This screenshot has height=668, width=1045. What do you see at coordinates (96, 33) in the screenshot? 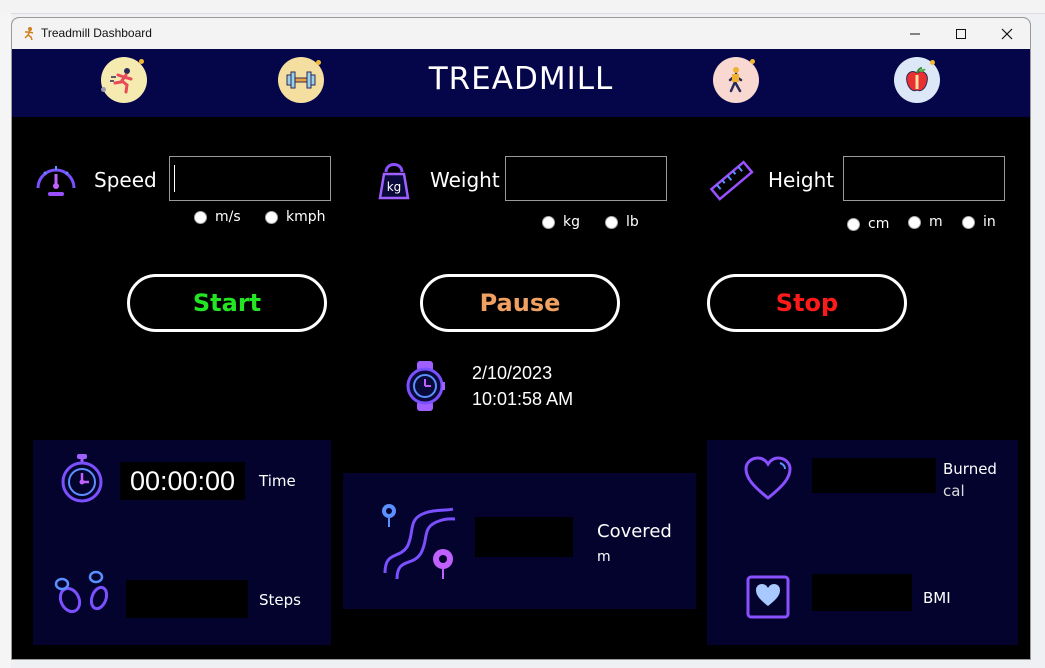
I see `window-title: Treadmill Dashboard` at bounding box center [96, 33].